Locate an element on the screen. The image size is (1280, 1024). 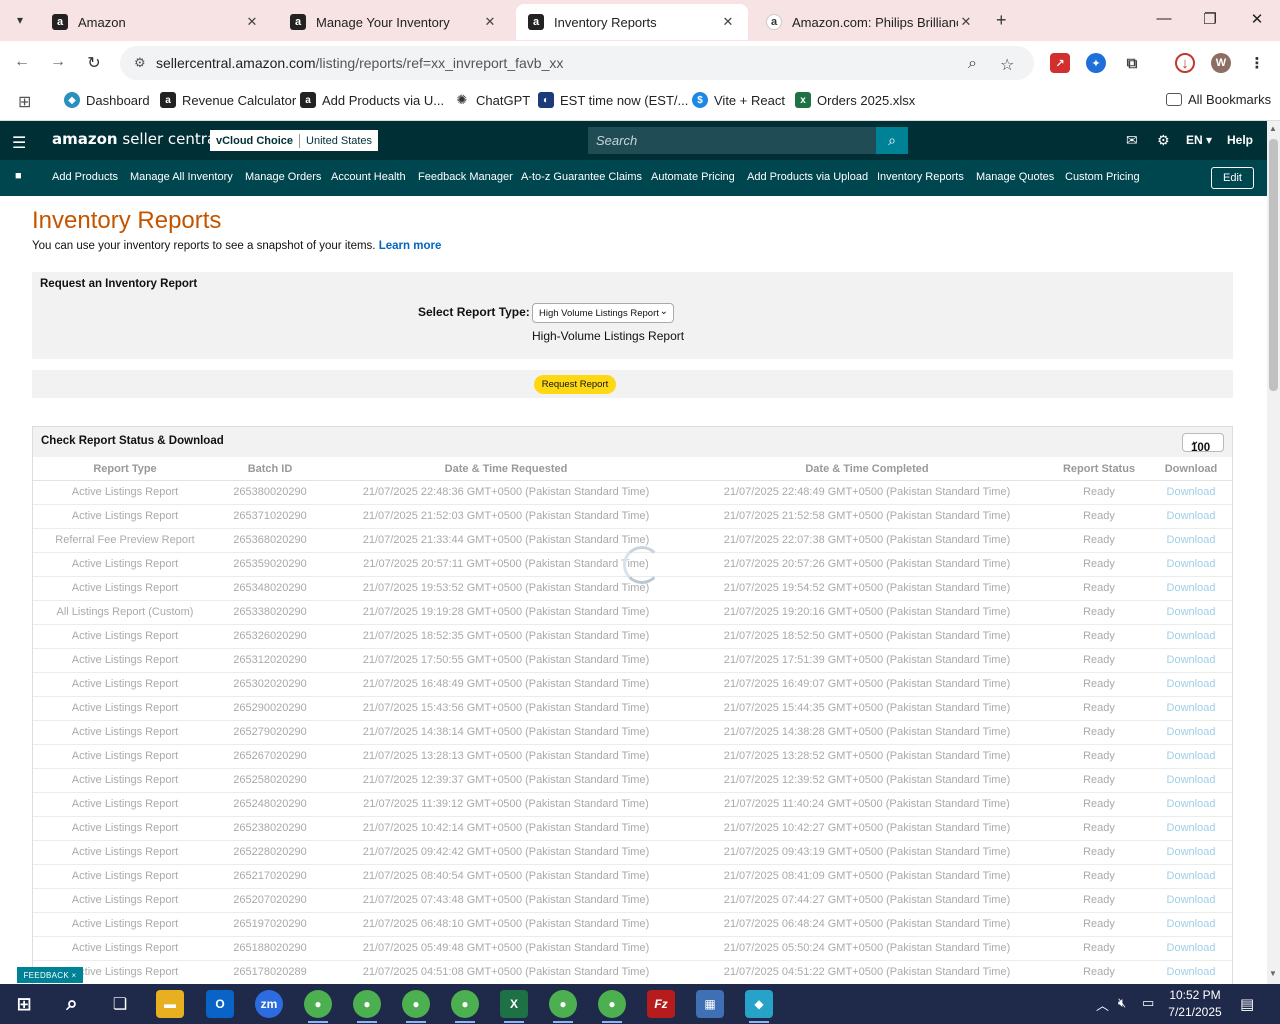
search-input: Search is located at coordinates (732, 140).